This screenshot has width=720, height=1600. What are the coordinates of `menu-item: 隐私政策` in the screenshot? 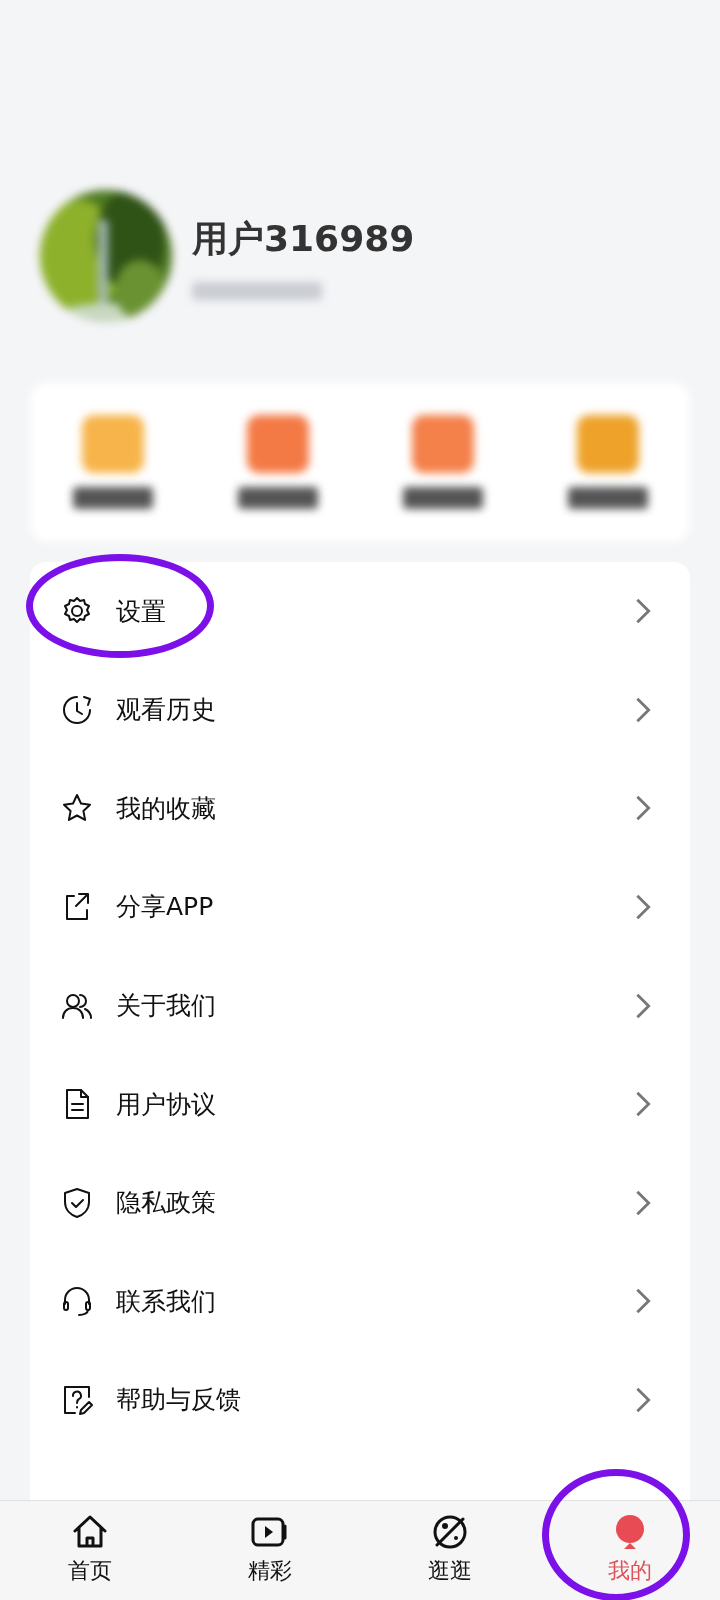 It's located at (360, 1203).